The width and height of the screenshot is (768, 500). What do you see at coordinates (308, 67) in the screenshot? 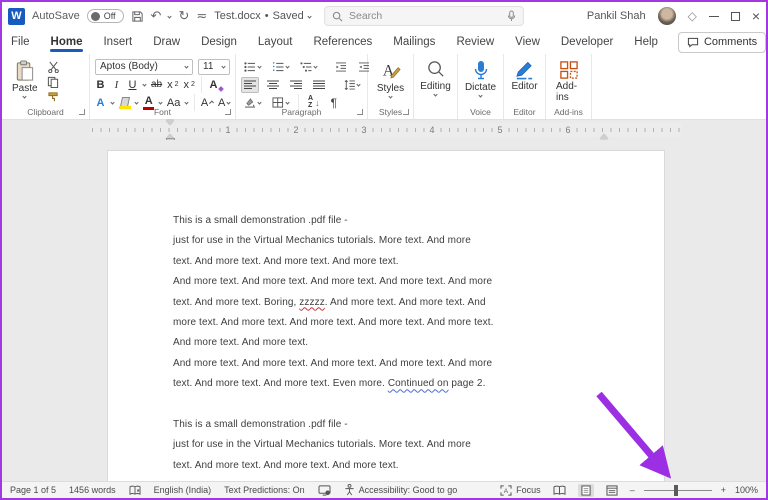
I see `multilevel-list-button` at bounding box center [308, 67].